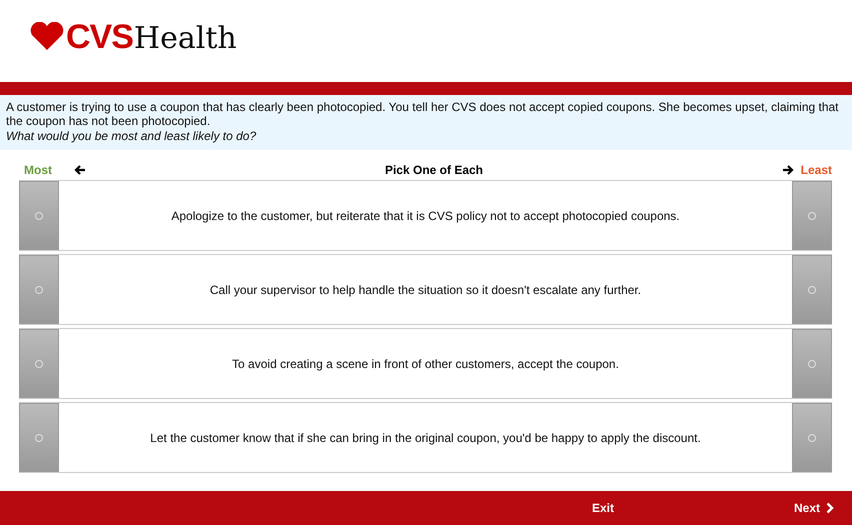 The width and height of the screenshot is (852, 525). Describe the element at coordinates (425, 437) in the screenshot. I see `option-text: Let the customer know that if she can bring in the original coupon, you'd be happy to apply the discount.` at that location.